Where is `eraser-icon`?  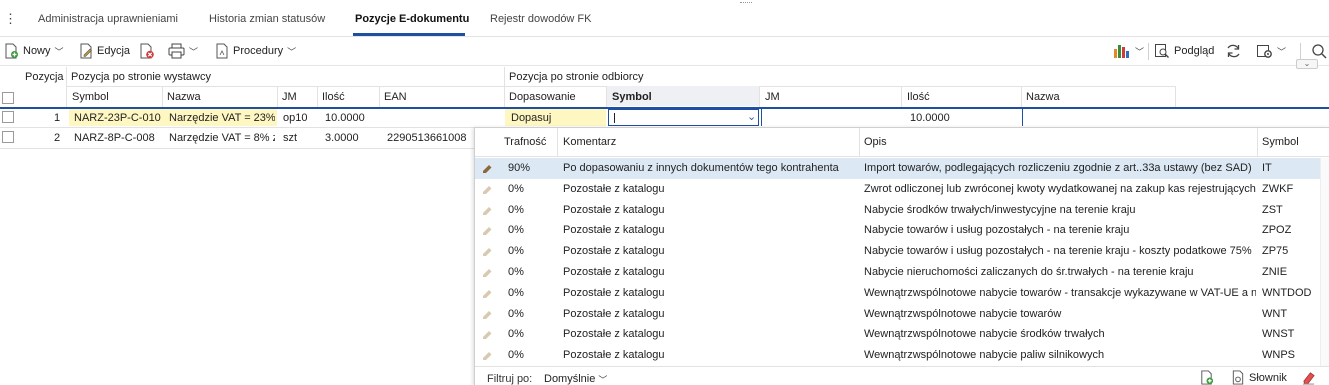 eraser-icon is located at coordinates (1308, 378).